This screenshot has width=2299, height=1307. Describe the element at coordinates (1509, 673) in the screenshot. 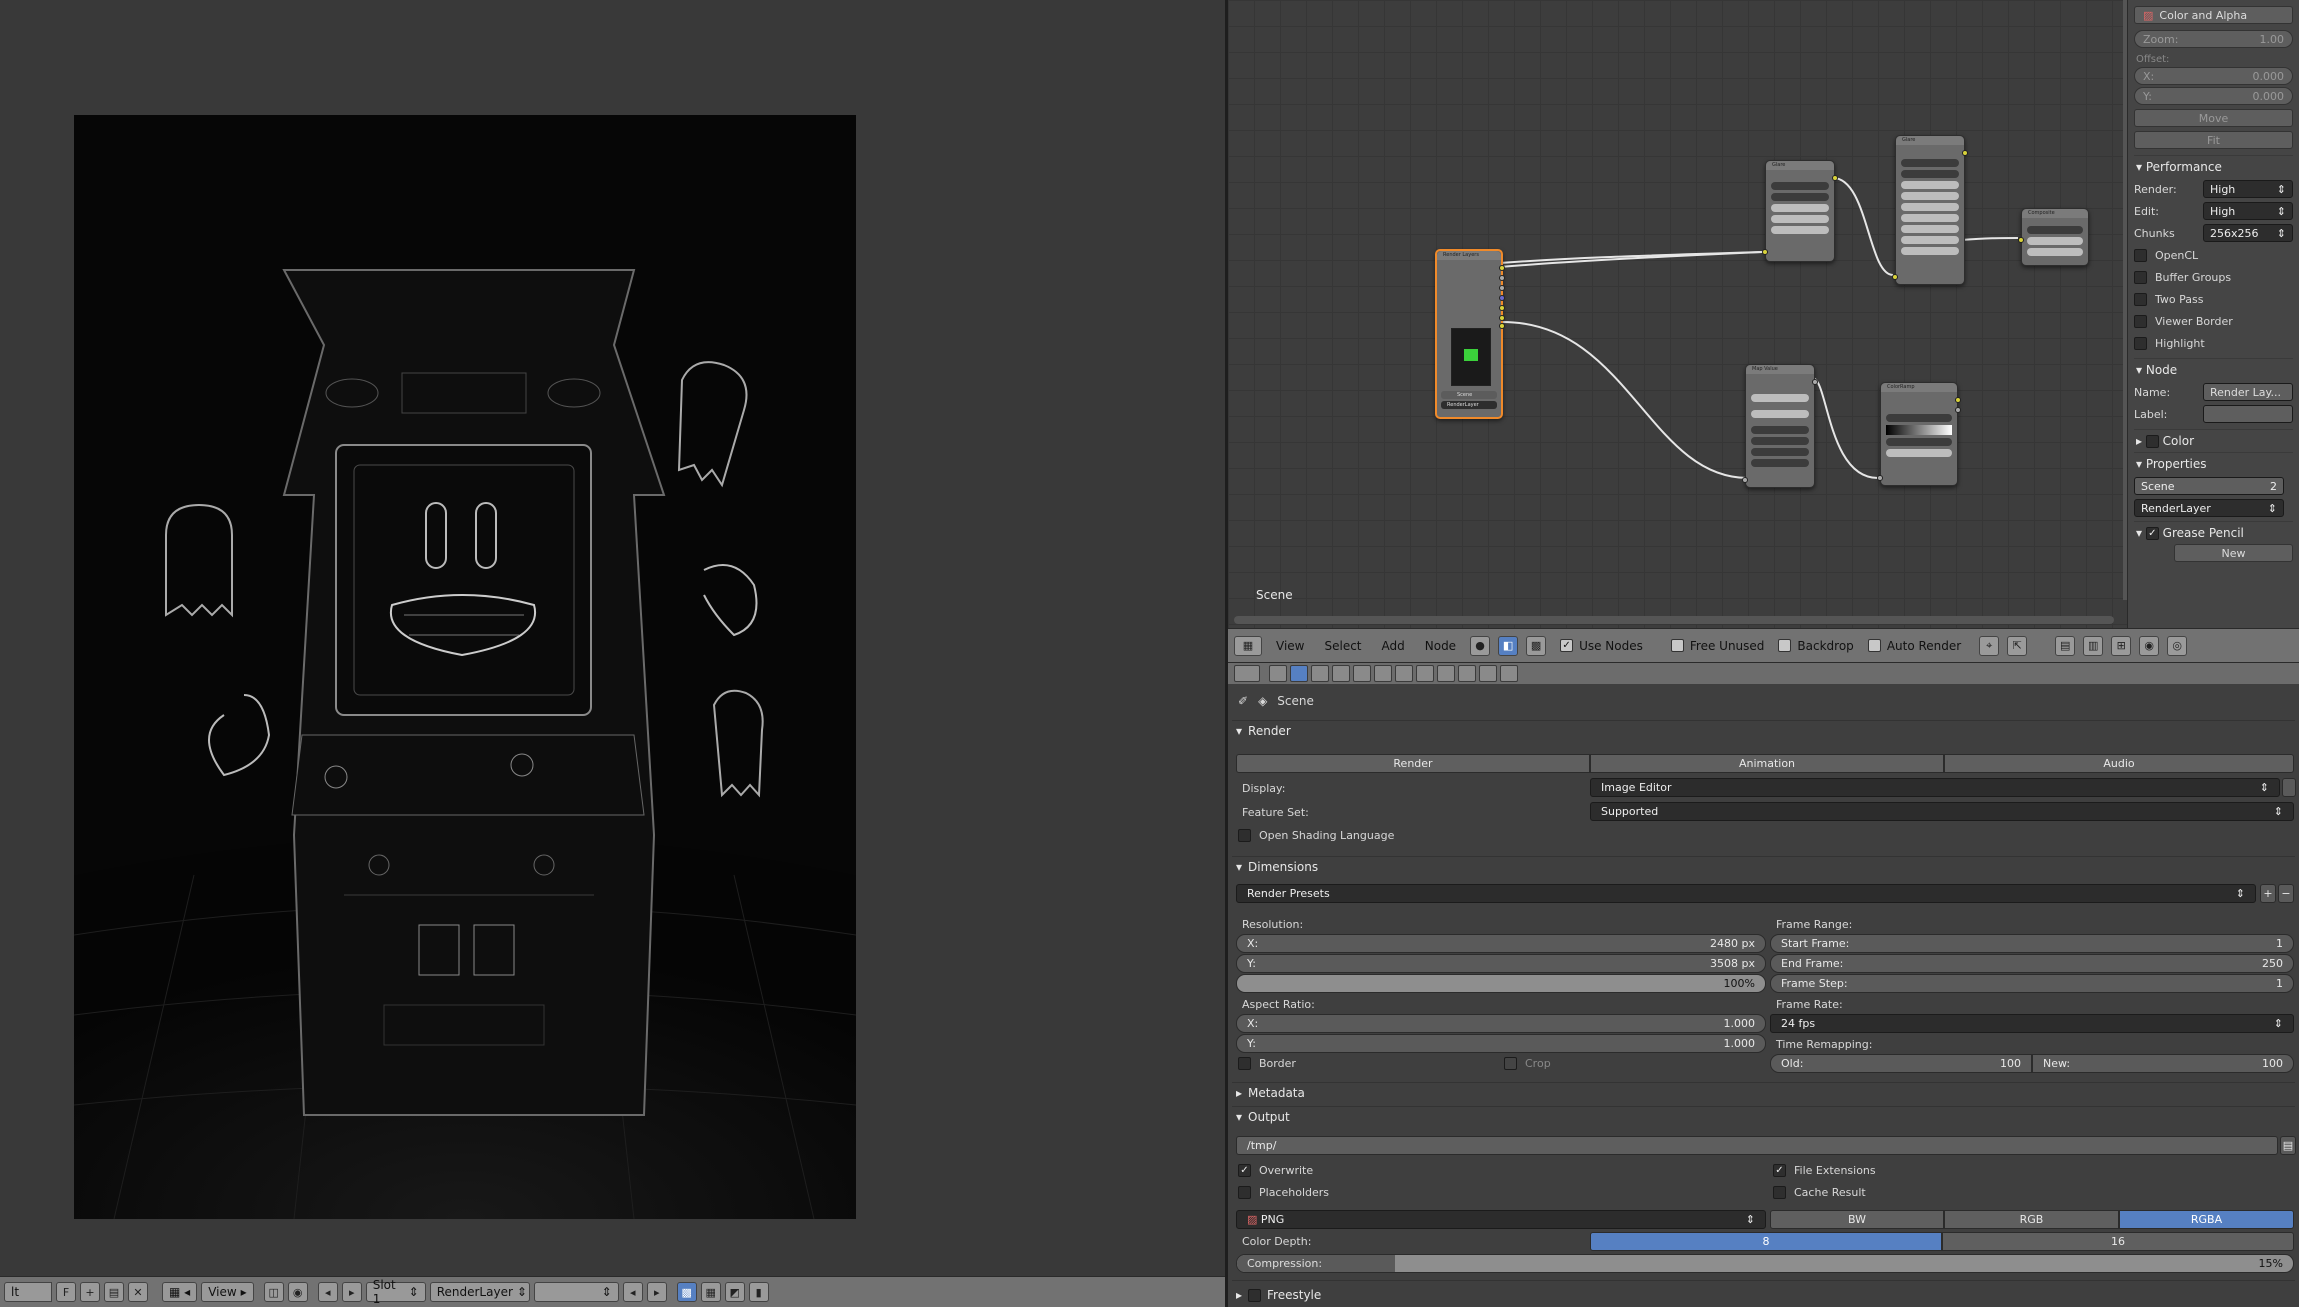

I see `physics-tab-icon` at that location.